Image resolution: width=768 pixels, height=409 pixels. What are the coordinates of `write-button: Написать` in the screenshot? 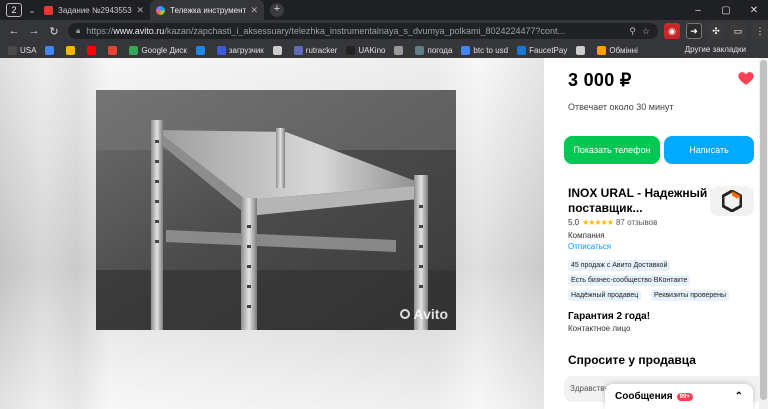 It's located at (709, 150).